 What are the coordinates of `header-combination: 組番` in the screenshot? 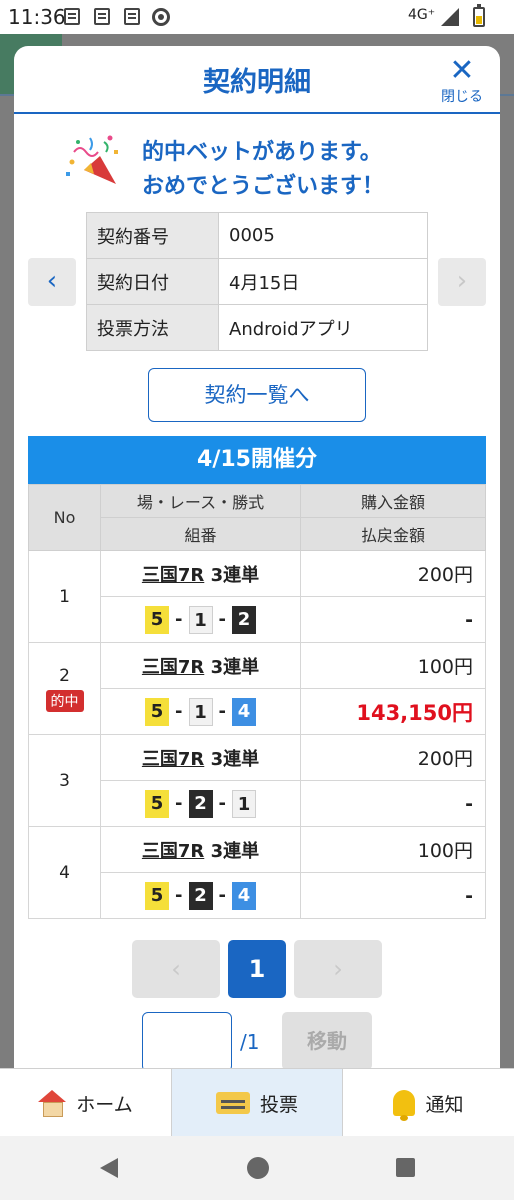 It's located at (200, 534).